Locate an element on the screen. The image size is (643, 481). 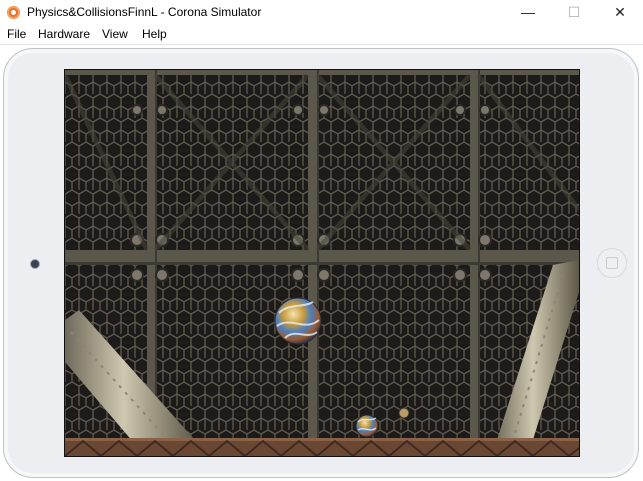
minimize-button: — is located at coordinates (528, 12).